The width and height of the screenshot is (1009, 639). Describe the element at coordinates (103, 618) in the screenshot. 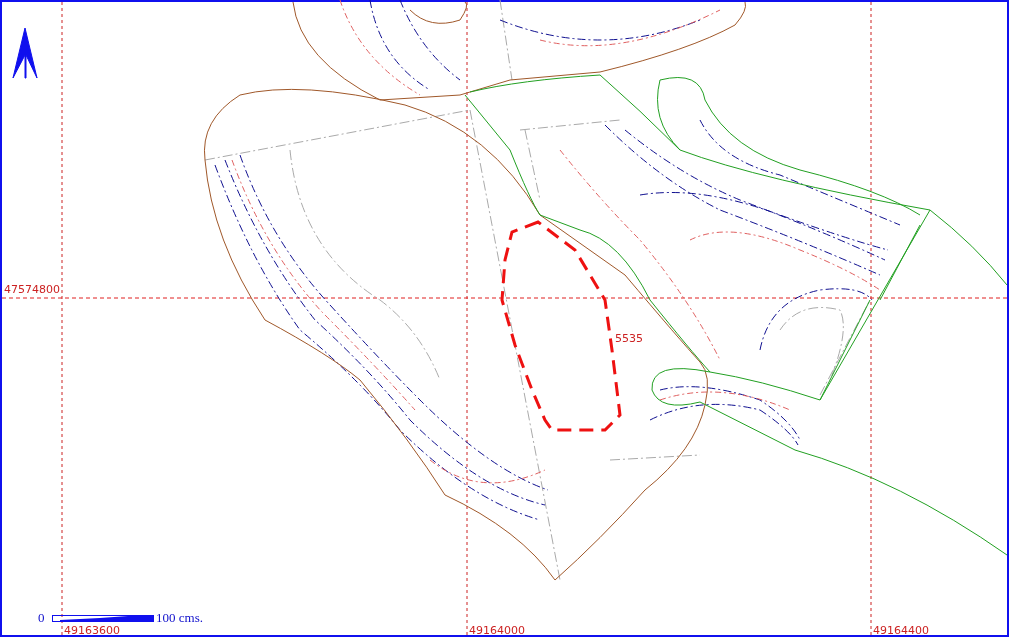

I see `scale-bar-icon` at that location.